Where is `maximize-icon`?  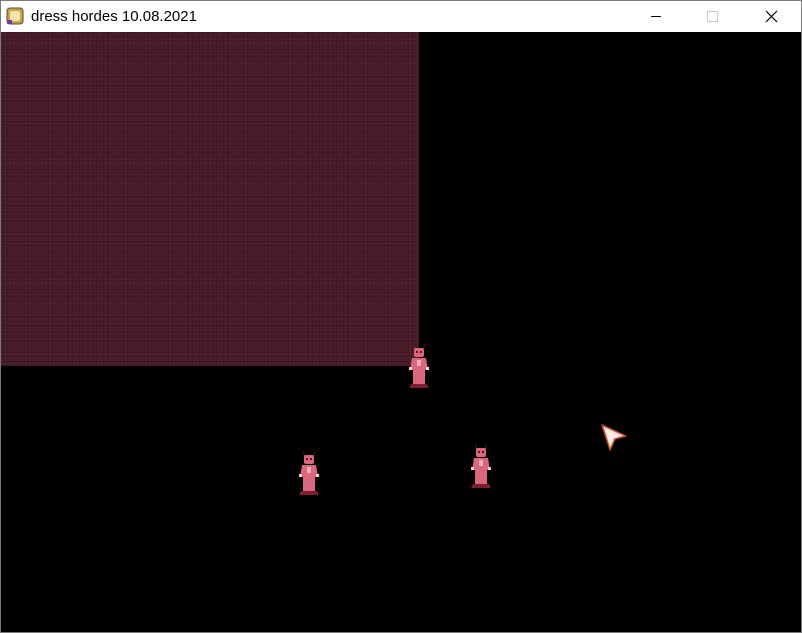 maximize-icon is located at coordinates (712, 16).